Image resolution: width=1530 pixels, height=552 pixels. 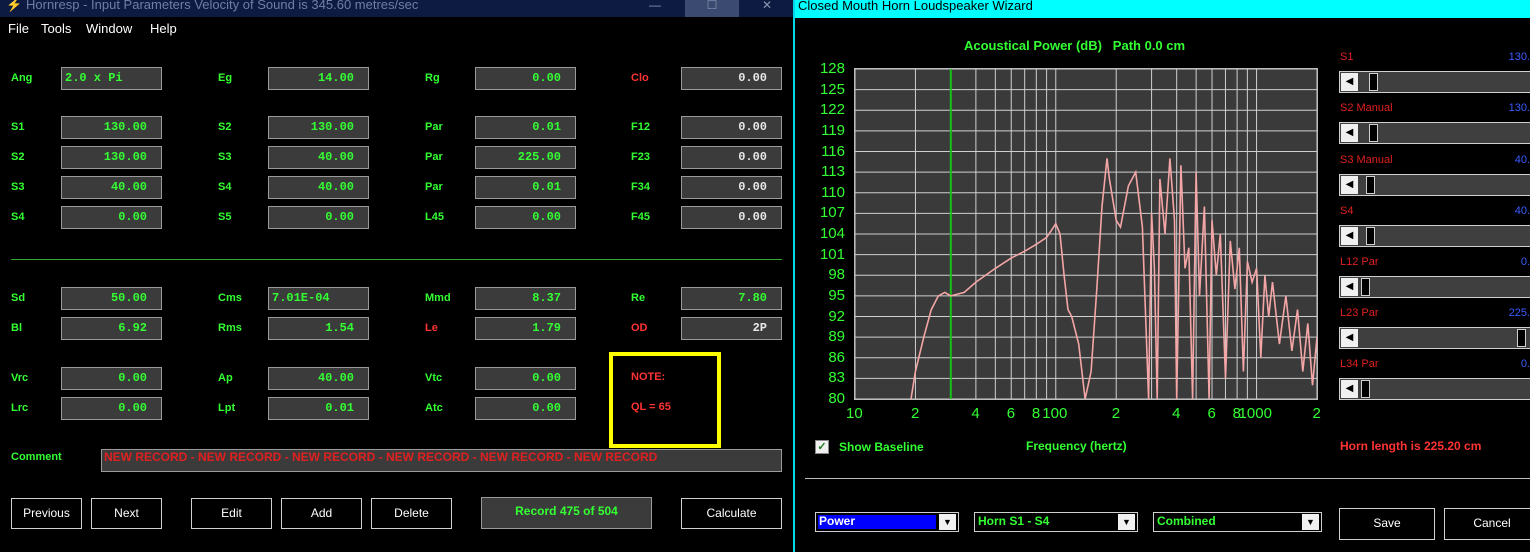 What do you see at coordinates (665, 400) in the screenshot?
I see `note-box` at bounding box center [665, 400].